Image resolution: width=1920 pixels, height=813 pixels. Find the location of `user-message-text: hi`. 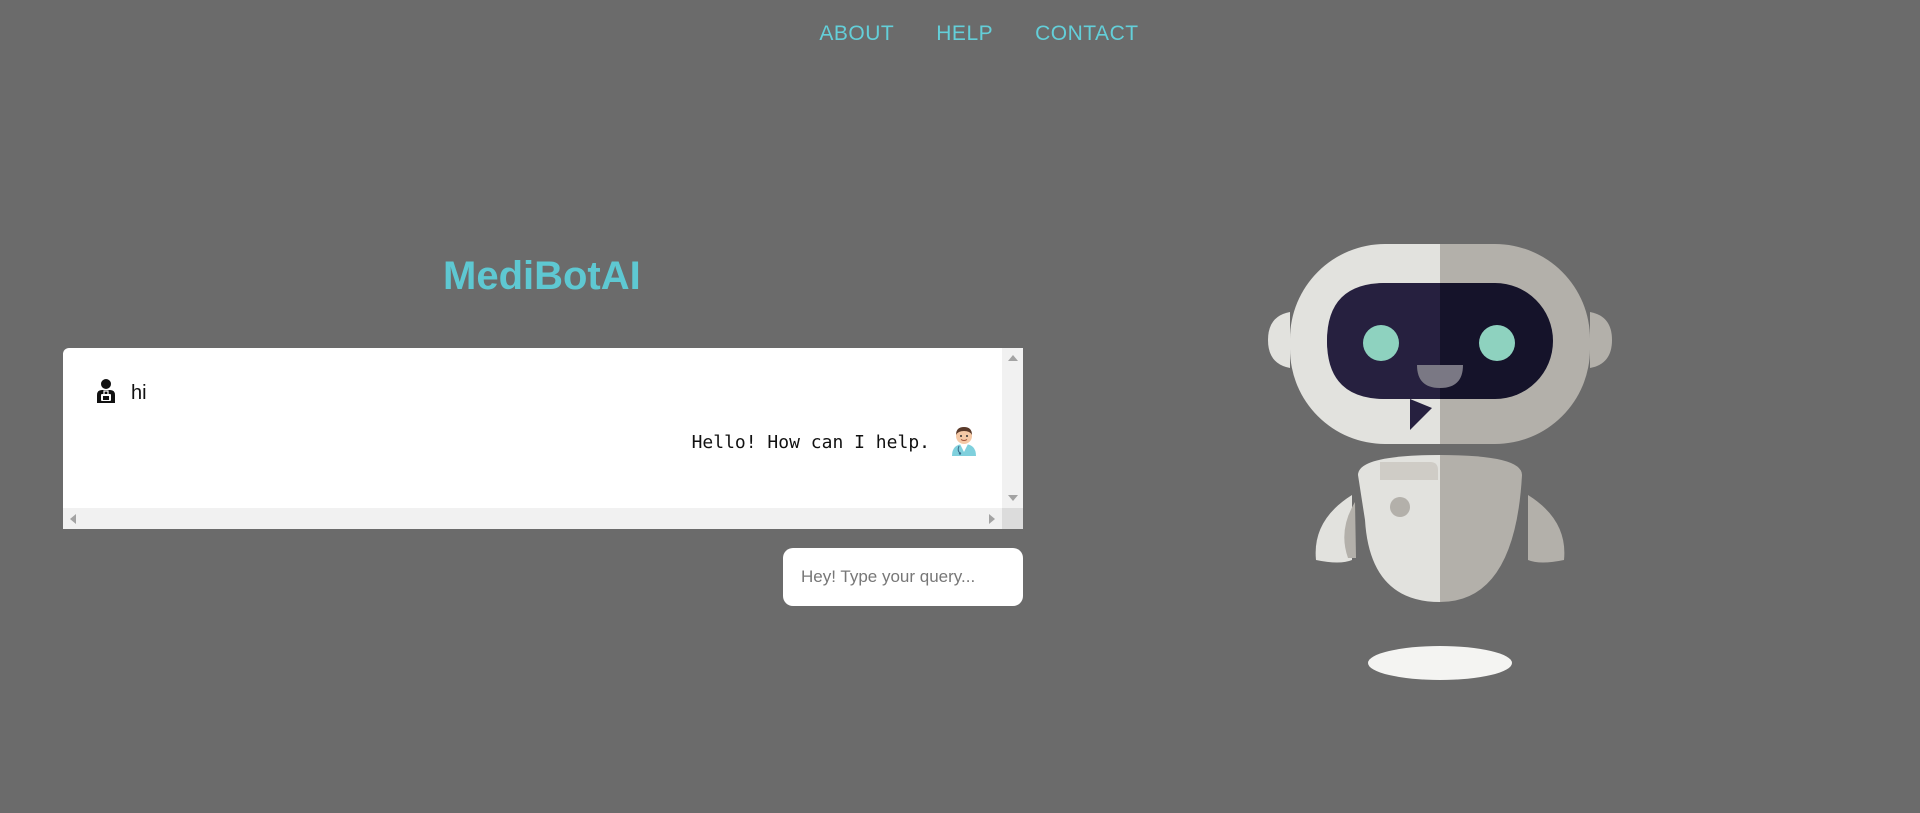

user-message-text: hi is located at coordinates (139, 393).